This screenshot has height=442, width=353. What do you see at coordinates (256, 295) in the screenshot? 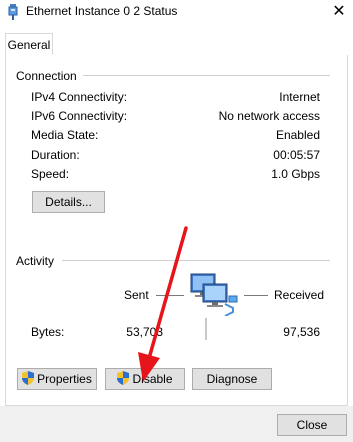
I see `received-divider-line` at bounding box center [256, 295].